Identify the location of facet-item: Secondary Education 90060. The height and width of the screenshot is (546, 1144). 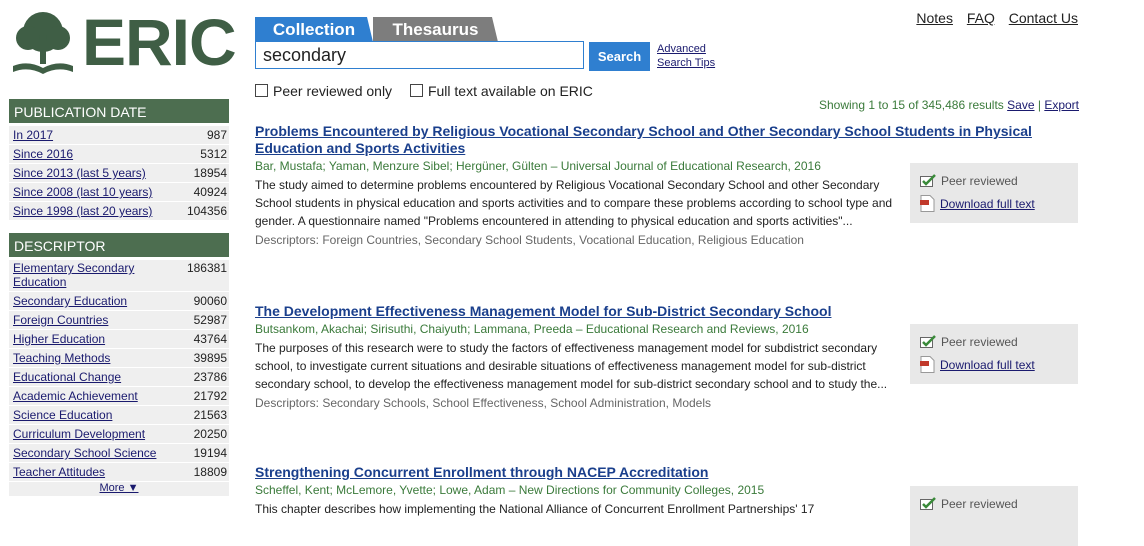
(119, 301).